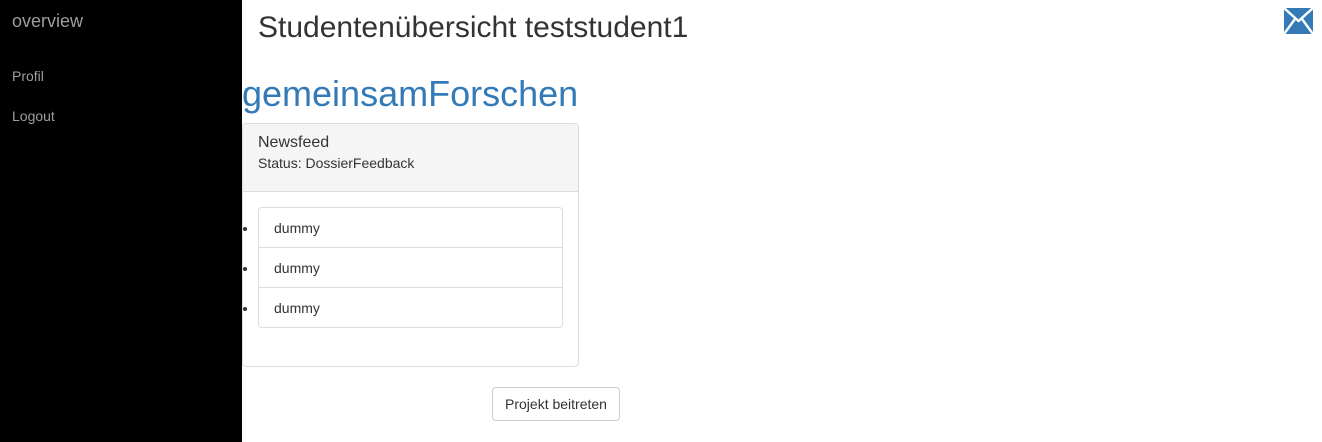  What do you see at coordinates (336, 163) in the screenshot?
I see `status-text: Status: DossierFeedback` at bounding box center [336, 163].